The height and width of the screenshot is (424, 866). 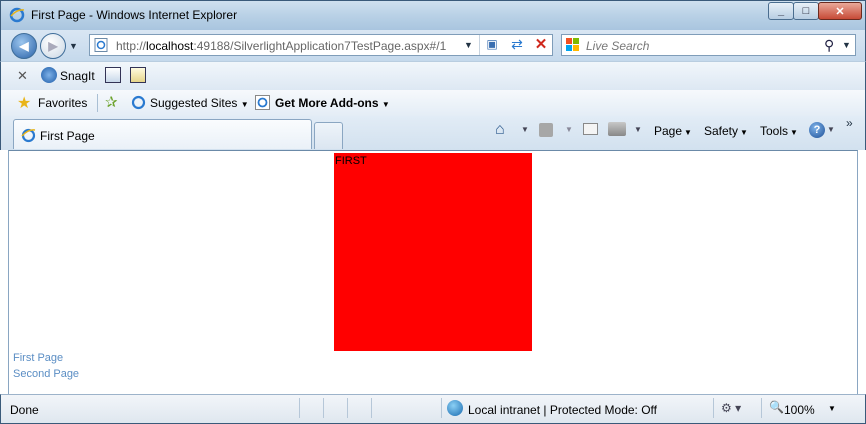 I want to click on get-more-addons-label: Get More Add-ons, so click(x=327, y=103).